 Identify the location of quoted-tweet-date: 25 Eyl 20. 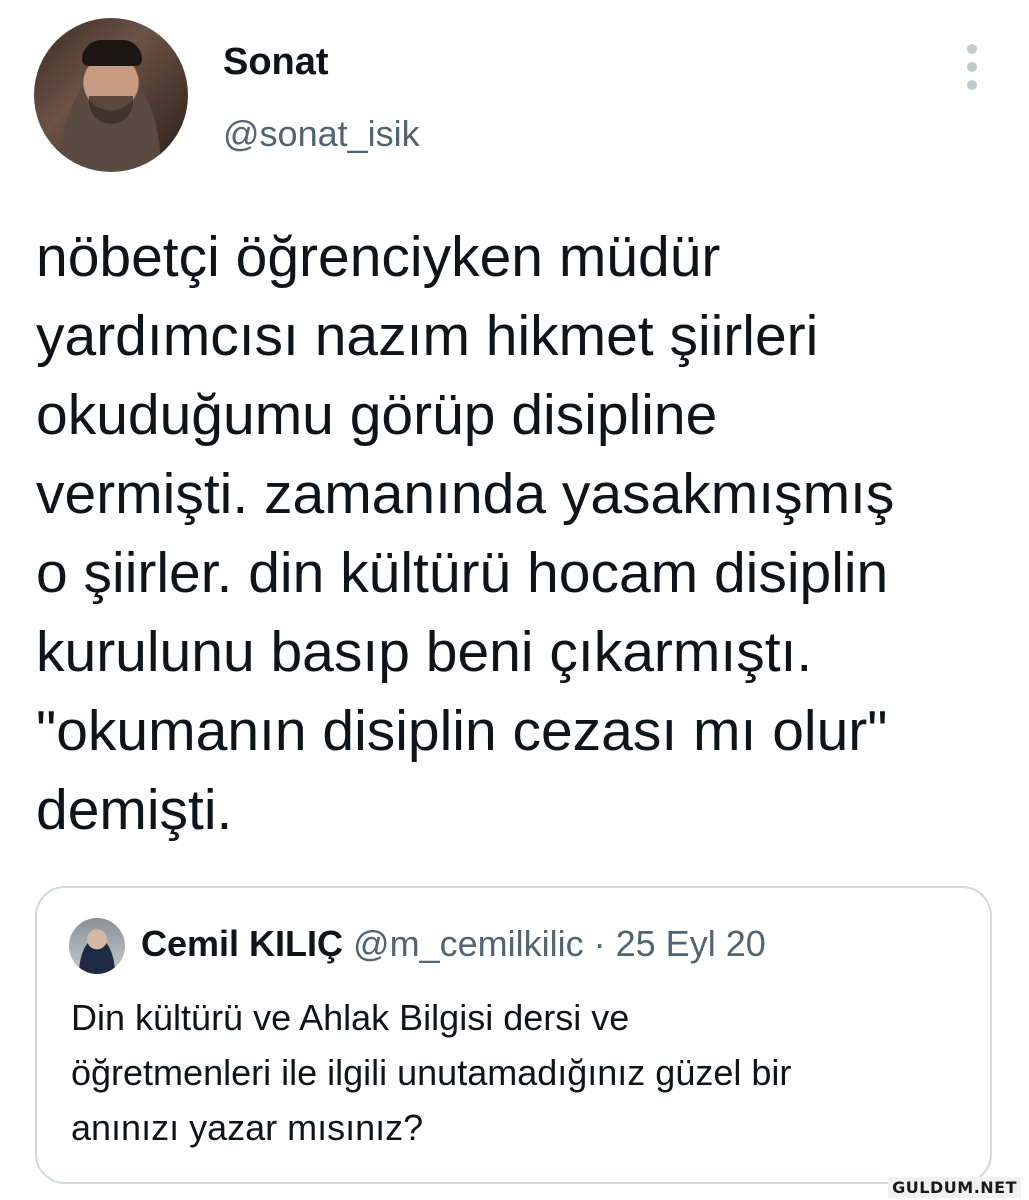
(691, 943).